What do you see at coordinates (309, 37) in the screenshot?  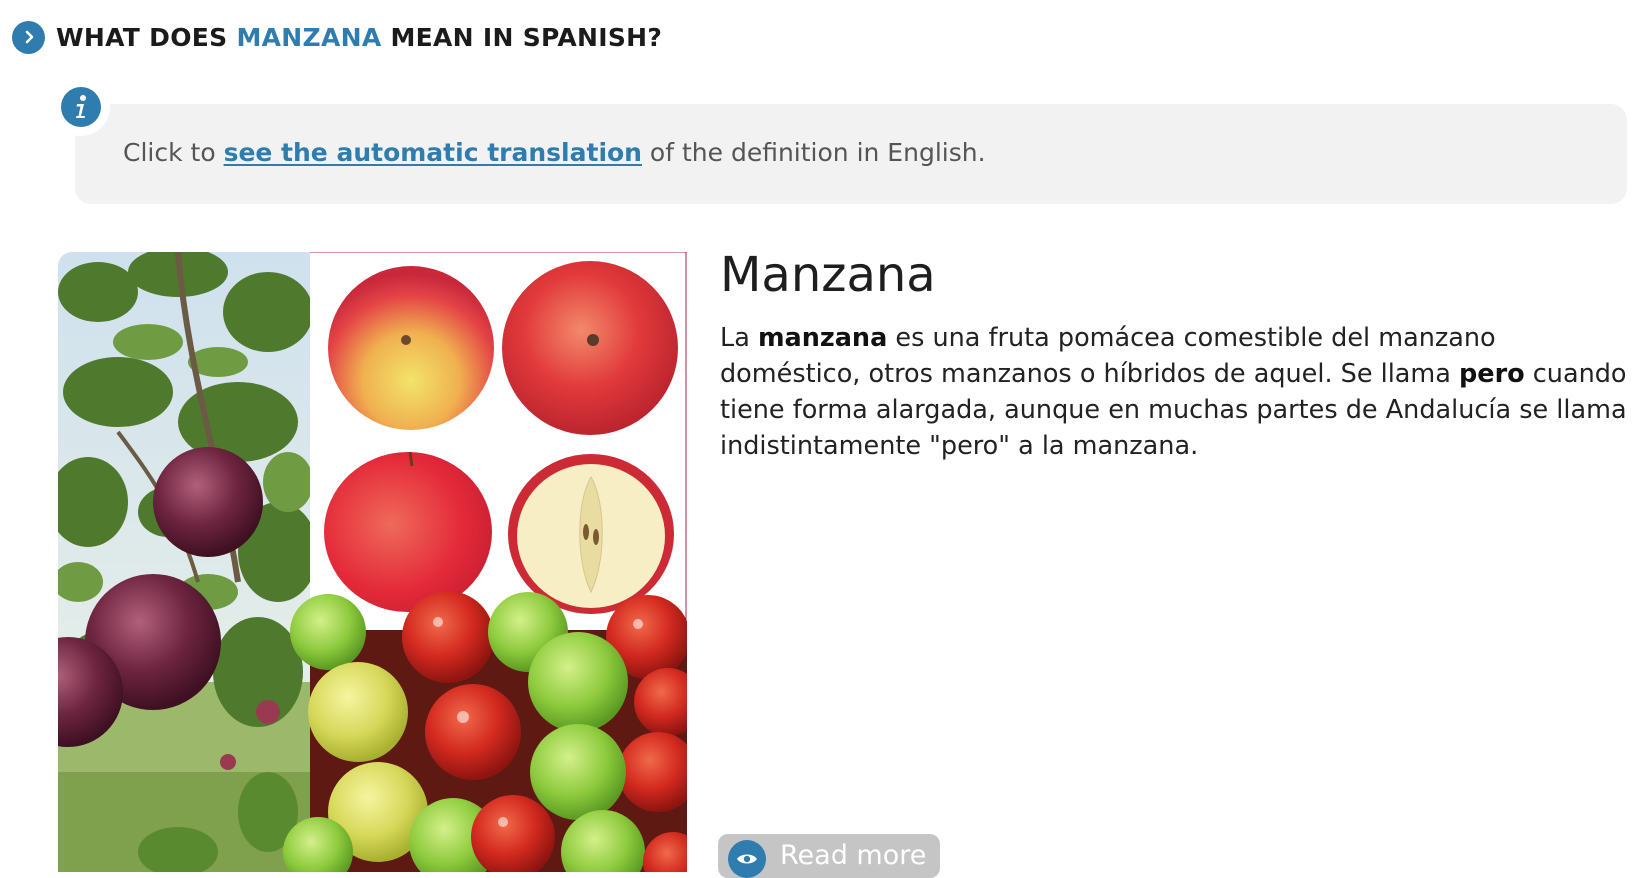 I see `heading-keyword: MANZANA` at bounding box center [309, 37].